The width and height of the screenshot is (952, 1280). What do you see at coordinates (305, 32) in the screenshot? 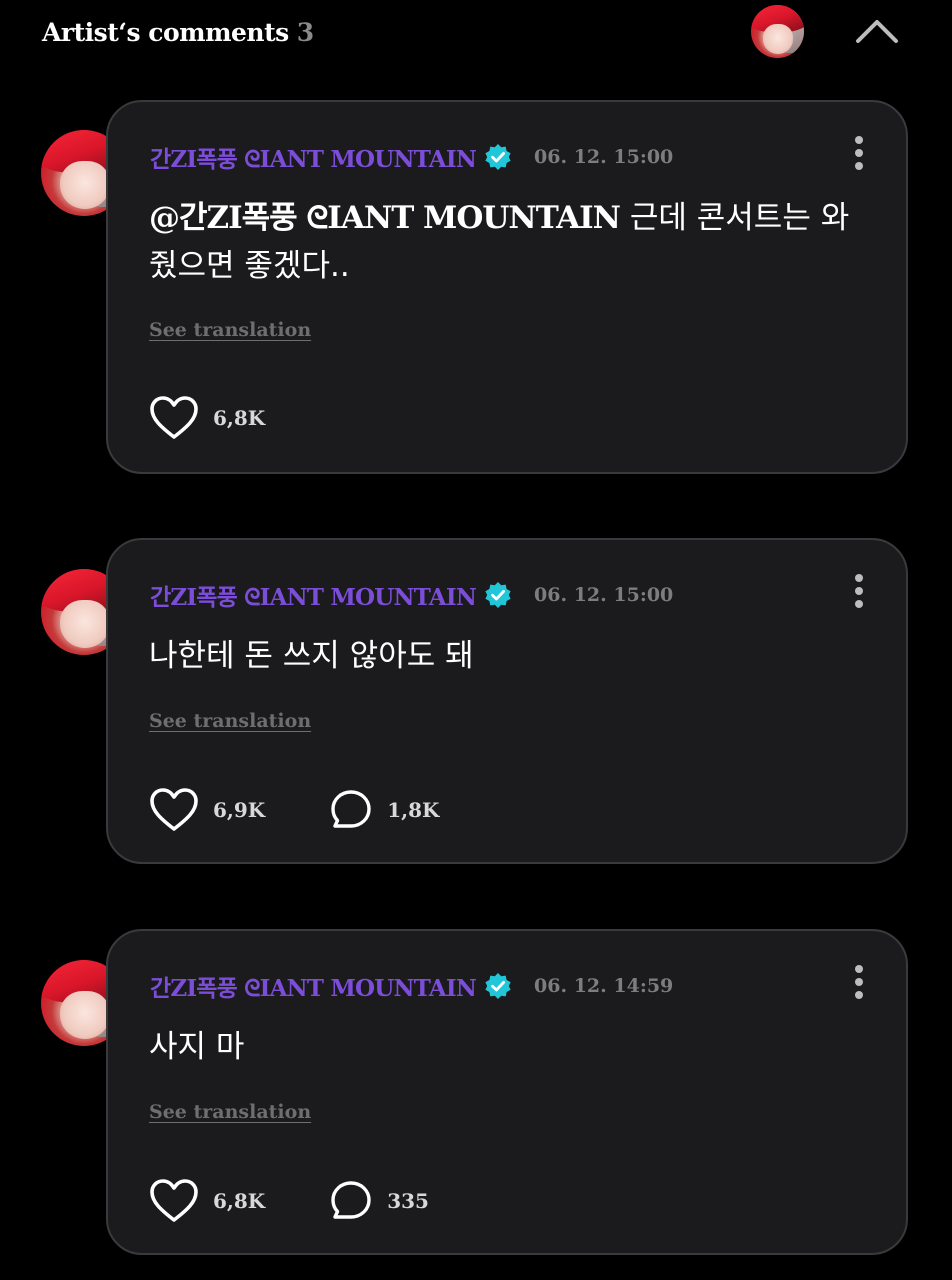
I see `comment-count: 3` at bounding box center [305, 32].